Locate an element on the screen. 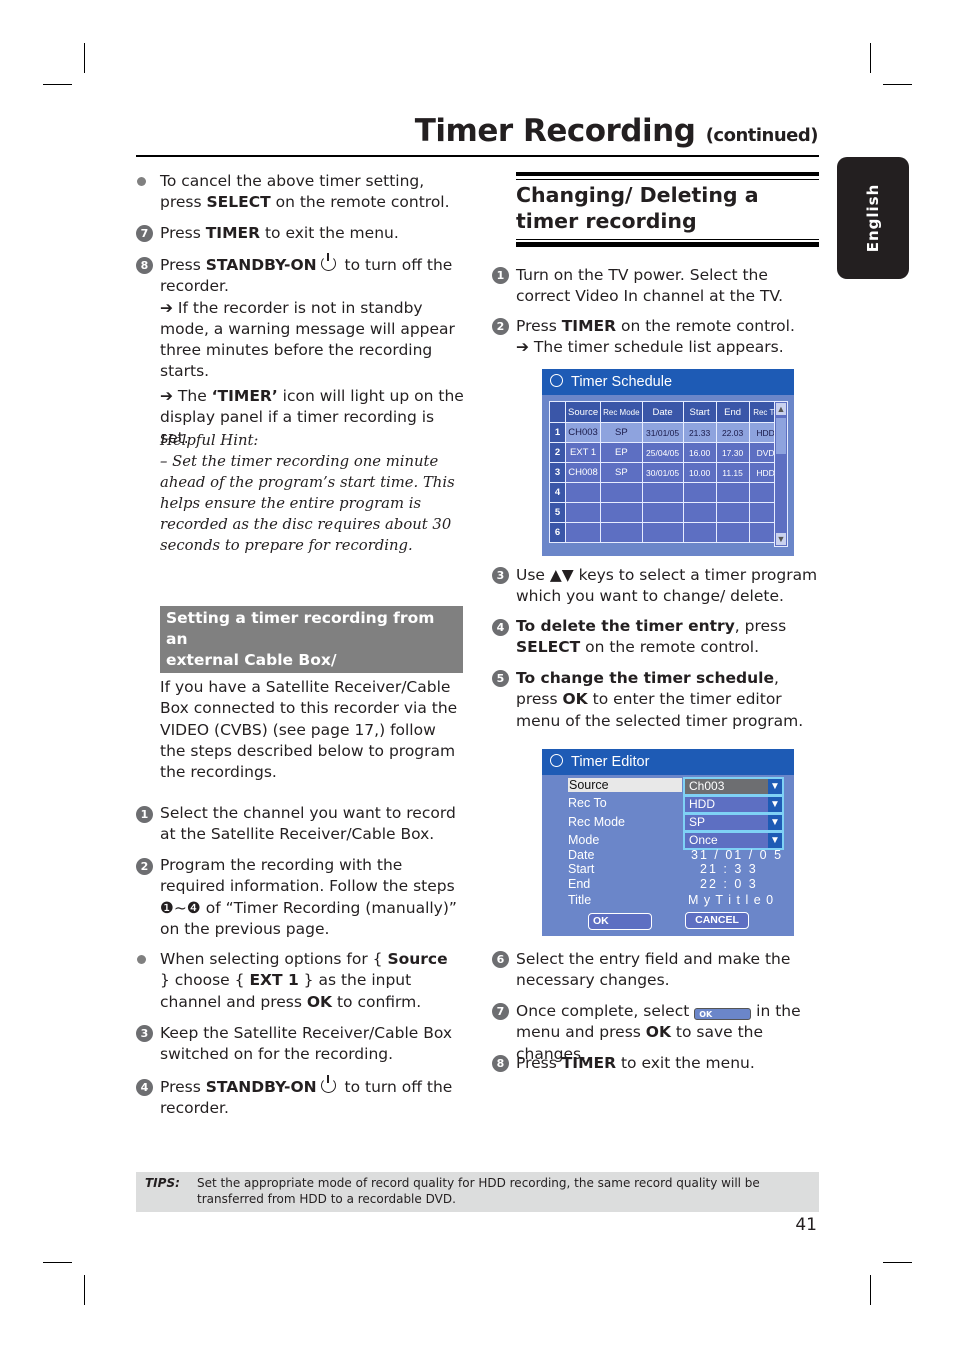  table-cell: 11.15 is located at coordinates (732, 472).